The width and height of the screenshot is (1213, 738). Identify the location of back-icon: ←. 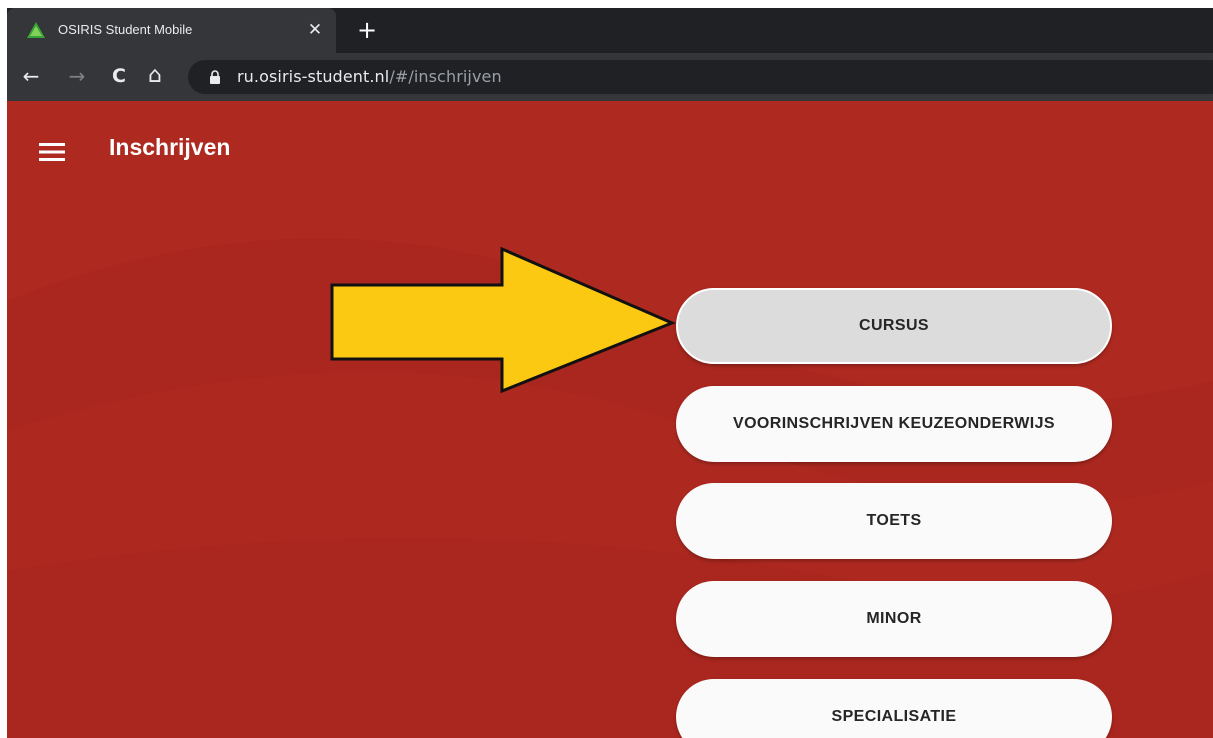
(31, 76).